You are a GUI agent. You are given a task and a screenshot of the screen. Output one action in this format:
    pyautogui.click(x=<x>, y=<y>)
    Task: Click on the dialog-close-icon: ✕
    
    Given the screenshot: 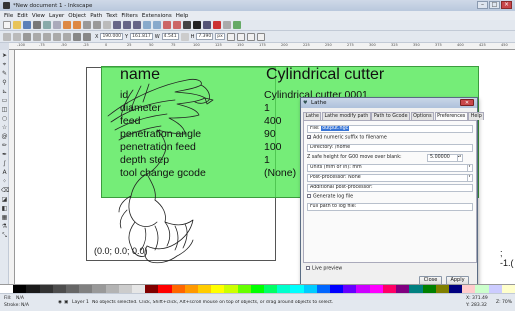 What is the action you would take?
    pyautogui.click(x=467, y=102)
    